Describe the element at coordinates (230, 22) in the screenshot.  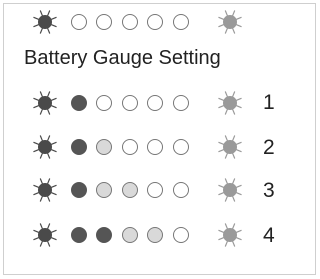
I see `header-right-indicator-icon` at that location.